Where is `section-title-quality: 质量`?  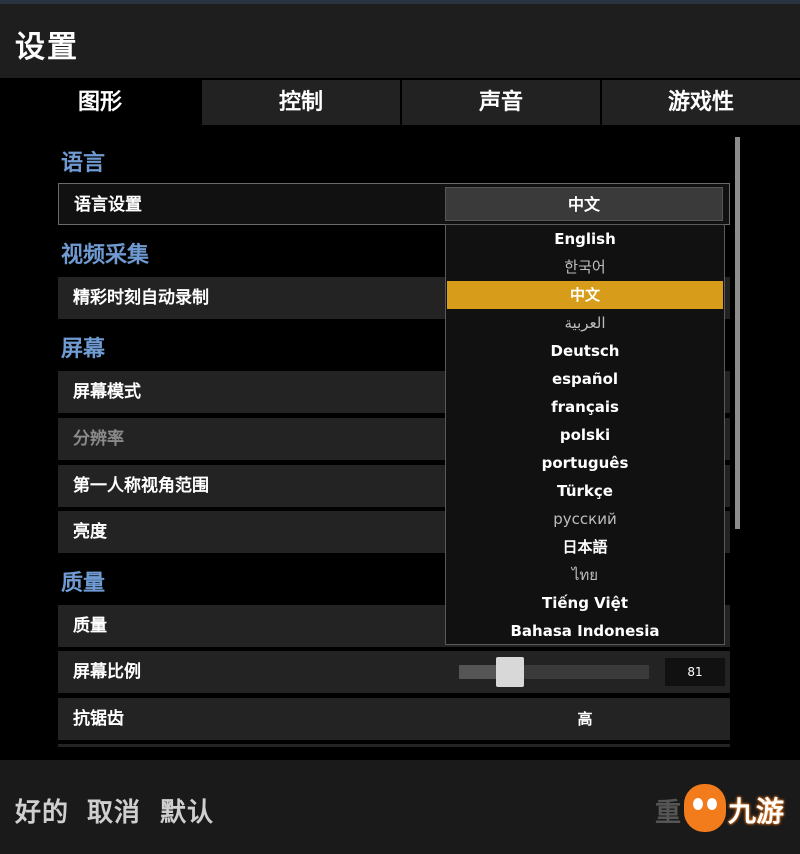 section-title-quality: 质量 is located at coordinates (83, 583).